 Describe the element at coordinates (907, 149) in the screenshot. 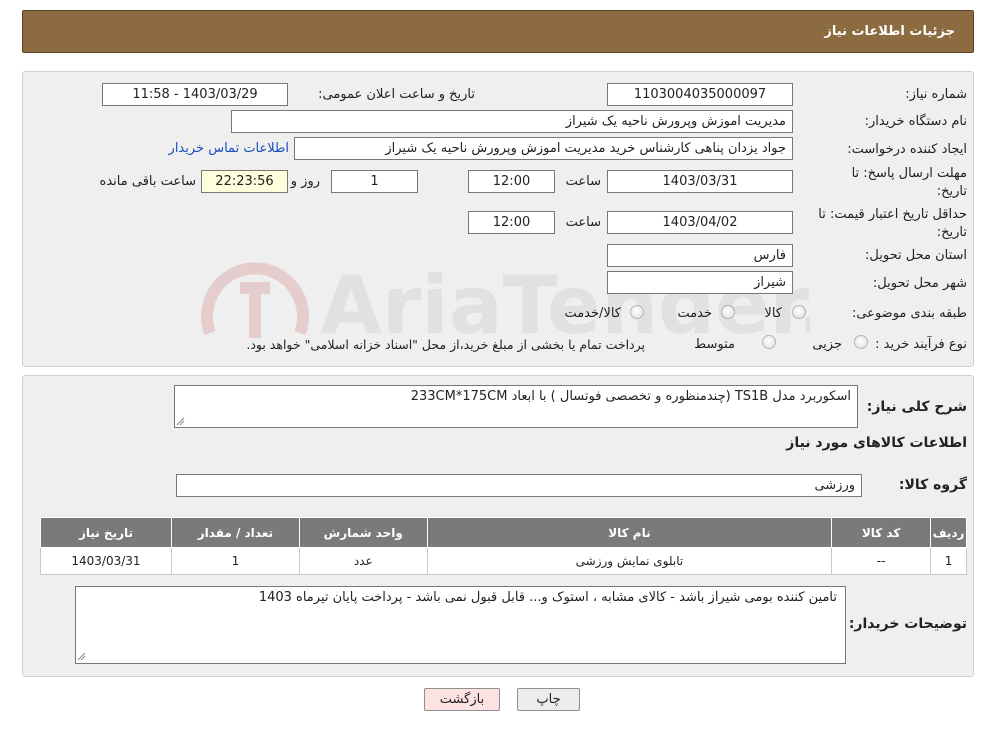

I see `requester-label: ایجاد کننده درخواست:` at that location.